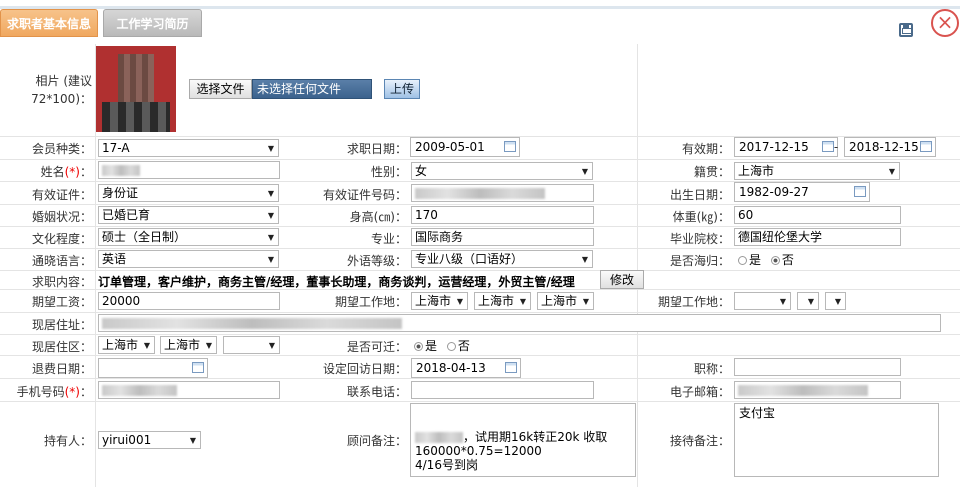 Image resolution: width=960 pixels, height=487 pixels. What do you see at coordinates (188, 215) in the screenshot?
I see `marital-select: 已婚已育` at bounding box center [188, 215].